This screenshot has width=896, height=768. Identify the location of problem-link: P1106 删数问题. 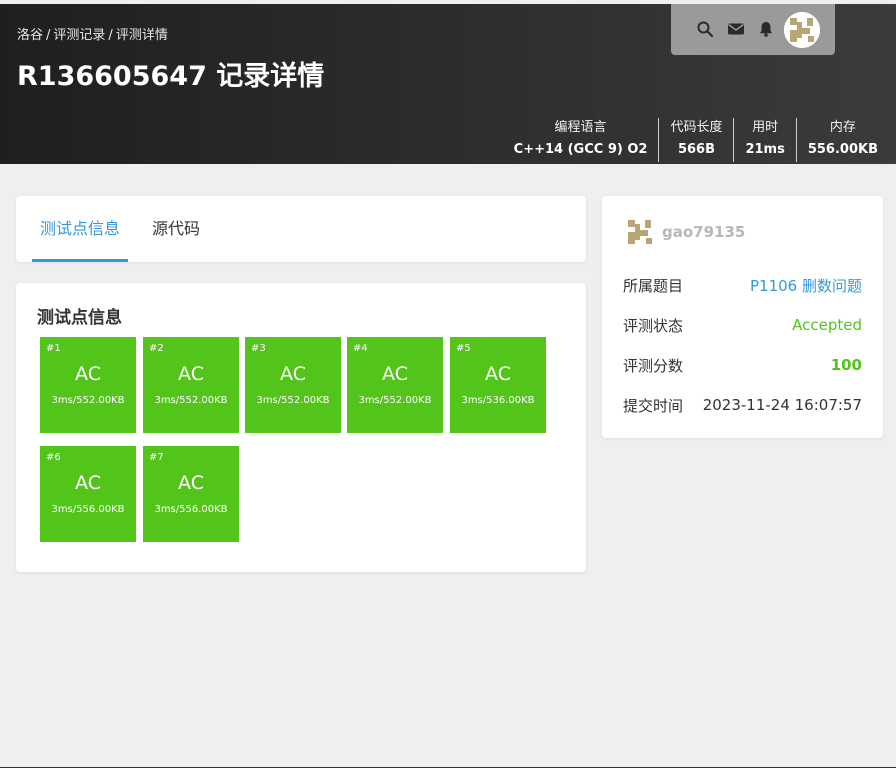
(806, 285).